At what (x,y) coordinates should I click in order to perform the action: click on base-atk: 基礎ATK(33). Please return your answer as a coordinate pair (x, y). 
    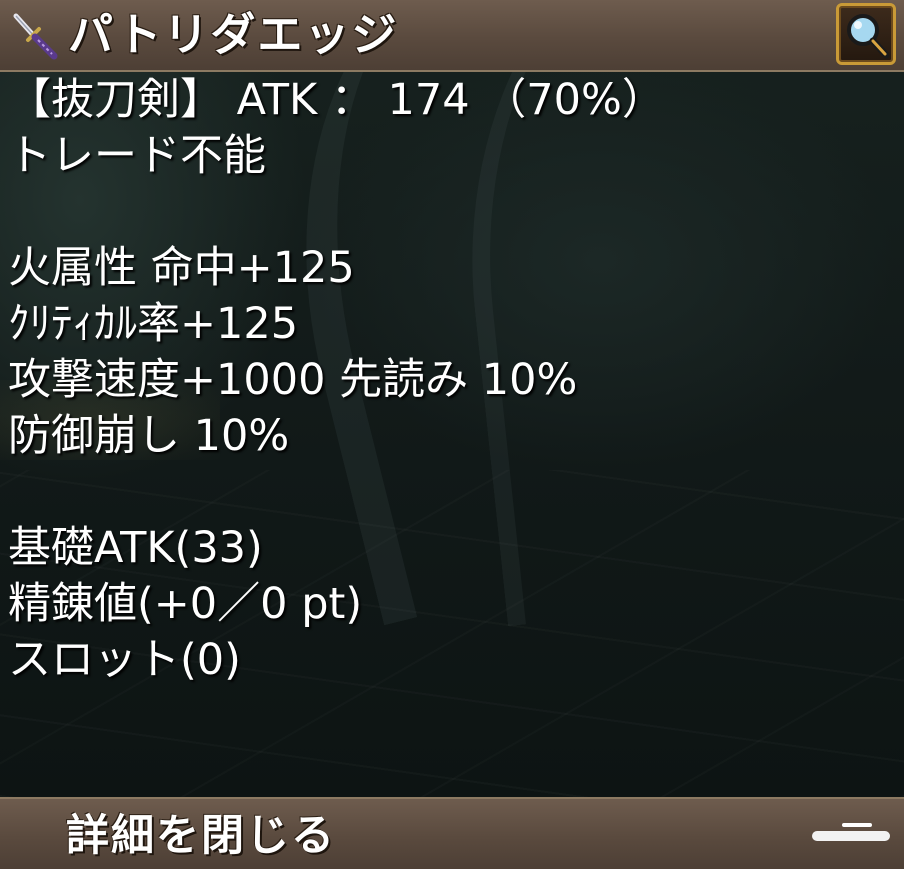
    Looking at the image, I should click on (135, 548).